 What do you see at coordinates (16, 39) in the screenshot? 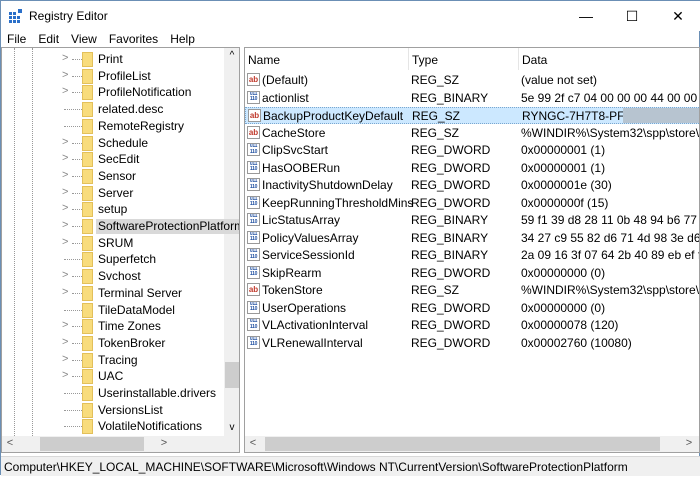
I see `menu-file: File` at bounding box center [16, 39].